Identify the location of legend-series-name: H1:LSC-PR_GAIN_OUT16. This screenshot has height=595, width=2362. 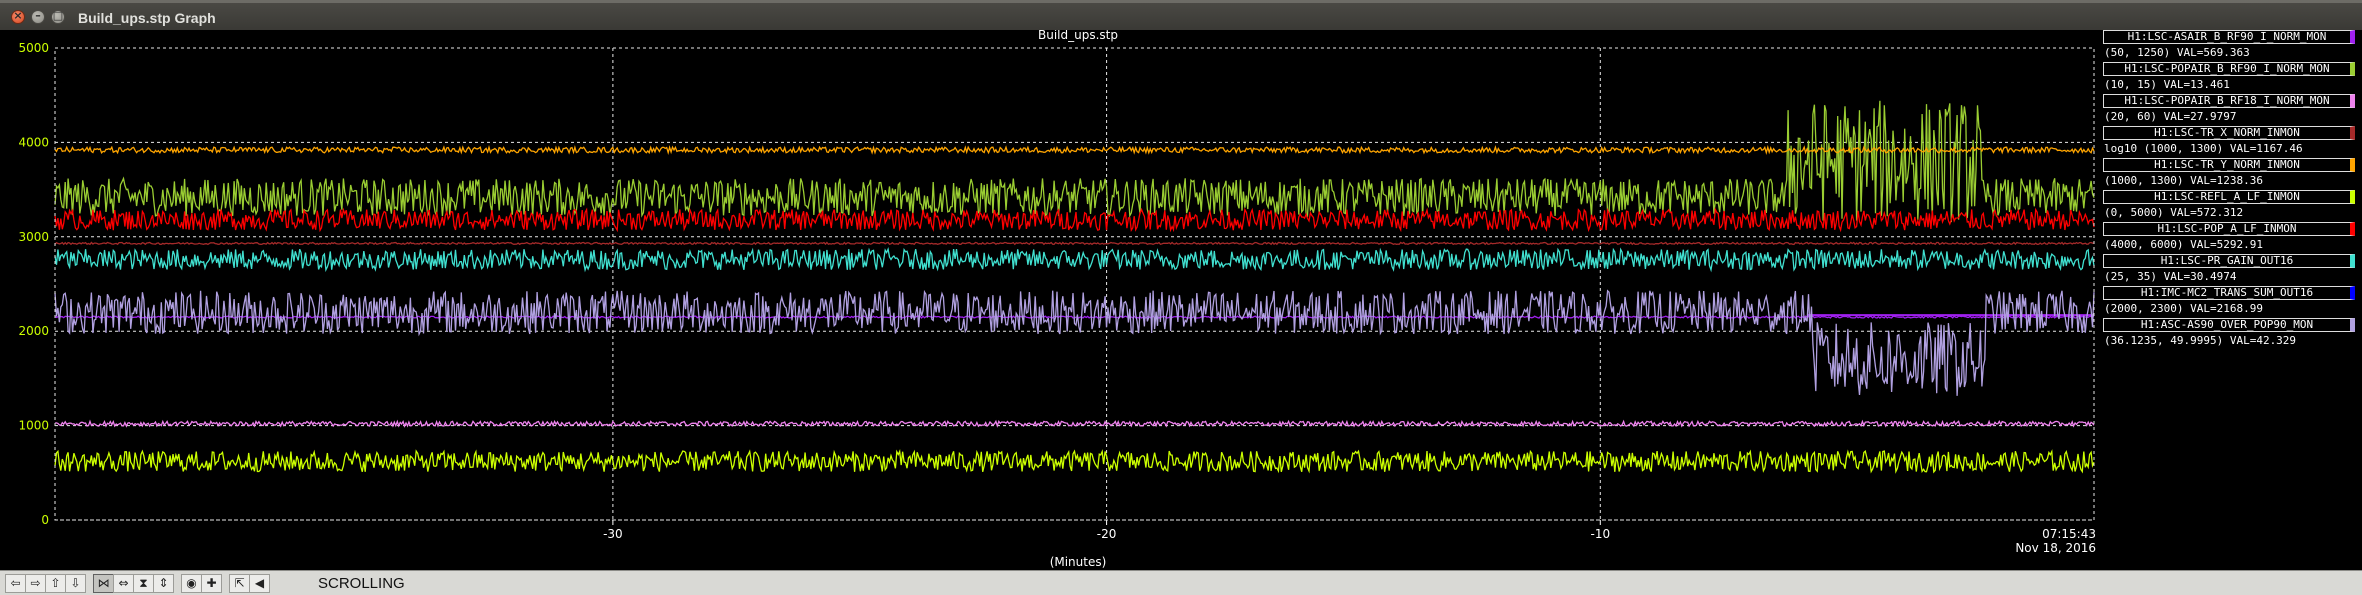
(2229, 261).